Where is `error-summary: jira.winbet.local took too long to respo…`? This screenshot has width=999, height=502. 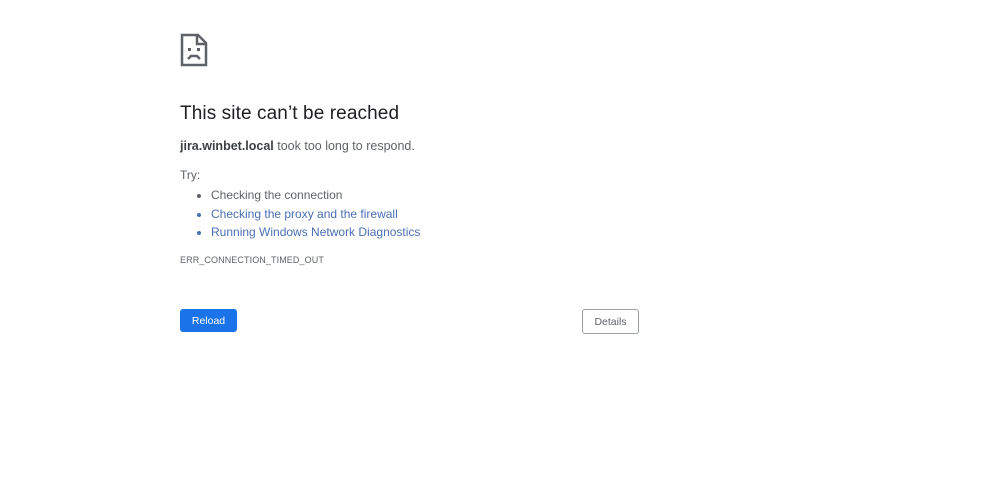 error-summary: jira.winbet.local took too long to respo… is located at coordinates (410, 146).